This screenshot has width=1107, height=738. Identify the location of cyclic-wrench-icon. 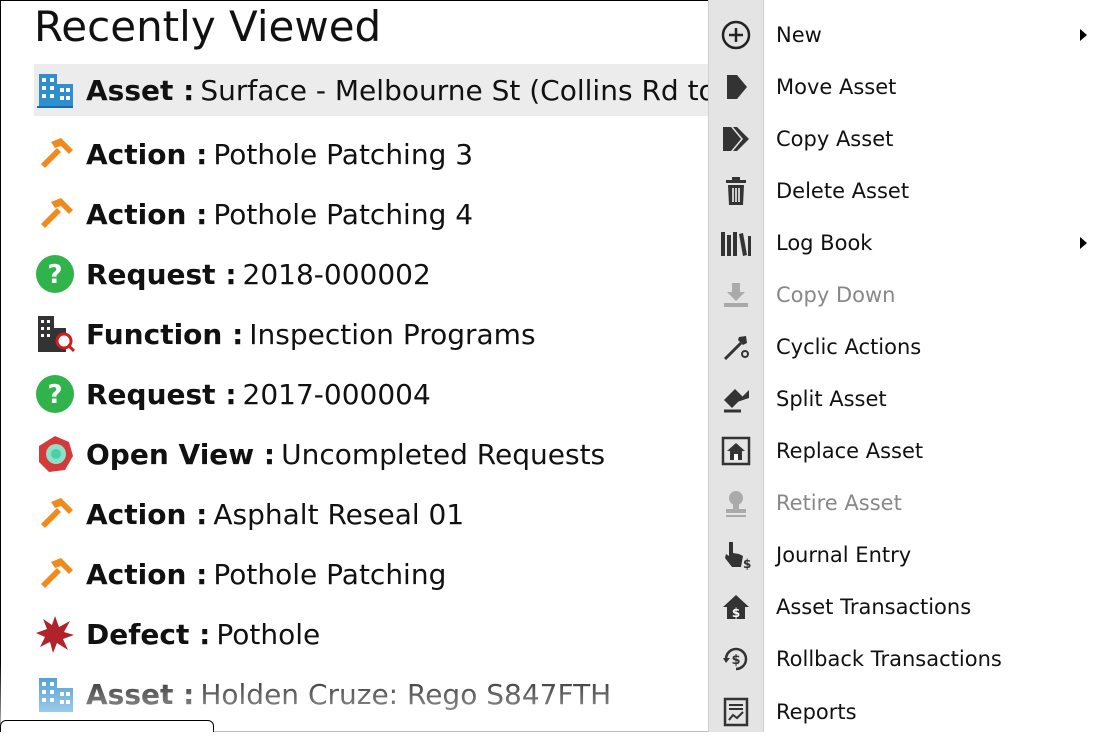
(736, 347).